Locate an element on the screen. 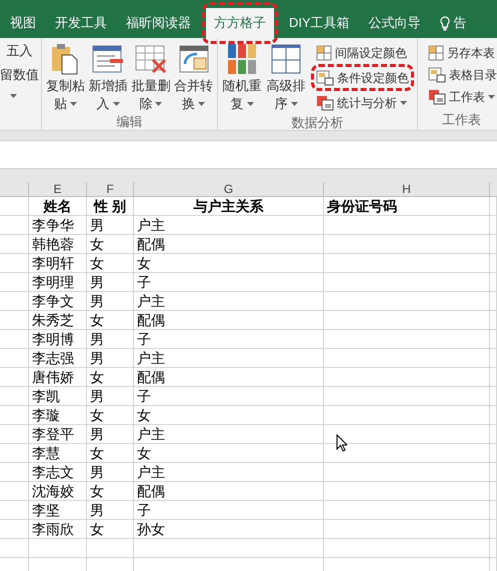 This screenshot has width=497, height=571. lightbulb-icon is located at coordinates (445, 23).